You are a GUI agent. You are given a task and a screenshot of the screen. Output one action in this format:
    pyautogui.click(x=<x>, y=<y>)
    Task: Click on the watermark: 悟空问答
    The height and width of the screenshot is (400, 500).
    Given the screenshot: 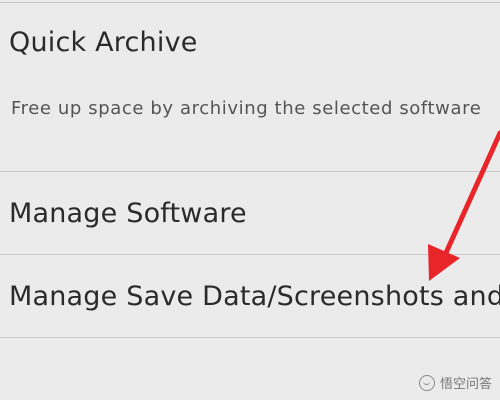 What is the action you would take?
    pyautogui.click(x=455, y=382)
    